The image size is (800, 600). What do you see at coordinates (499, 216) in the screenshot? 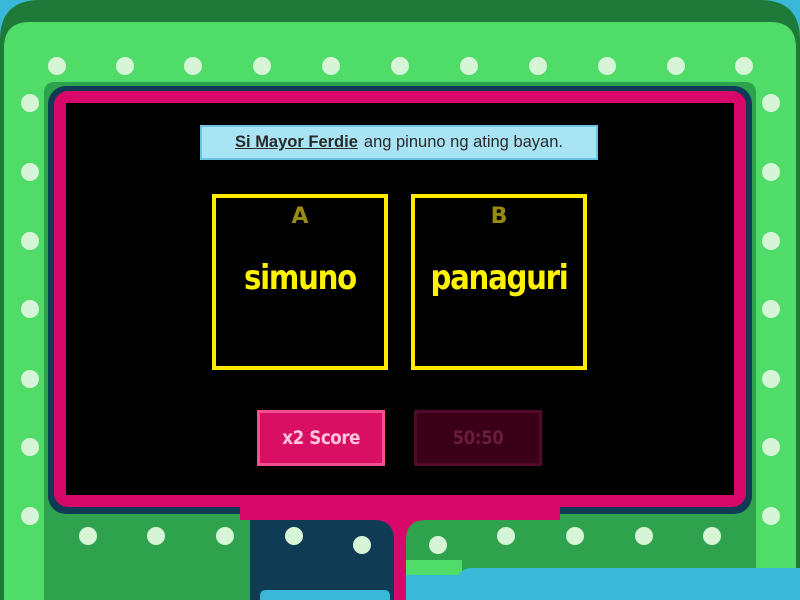
I see `answer-letter: B` at bounding box center [499, 216].